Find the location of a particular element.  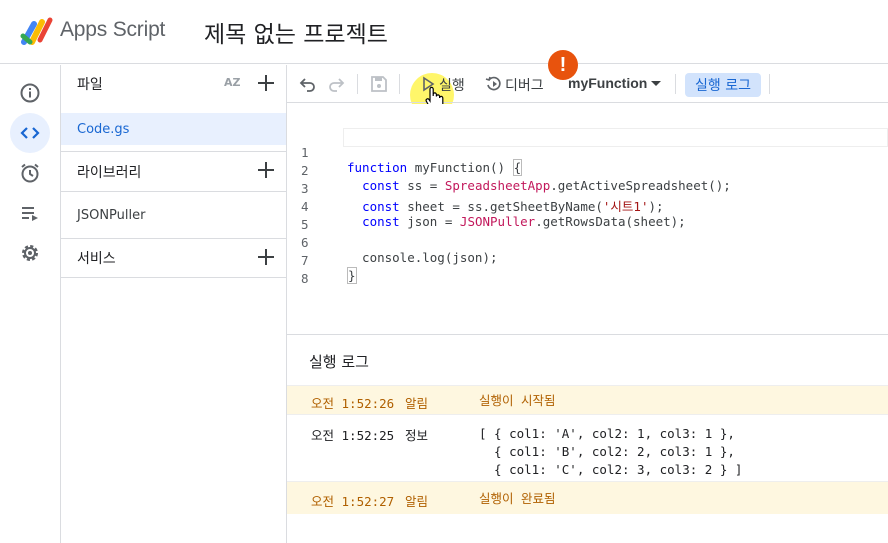

add-library-icon is located at coordinates (266, 170).